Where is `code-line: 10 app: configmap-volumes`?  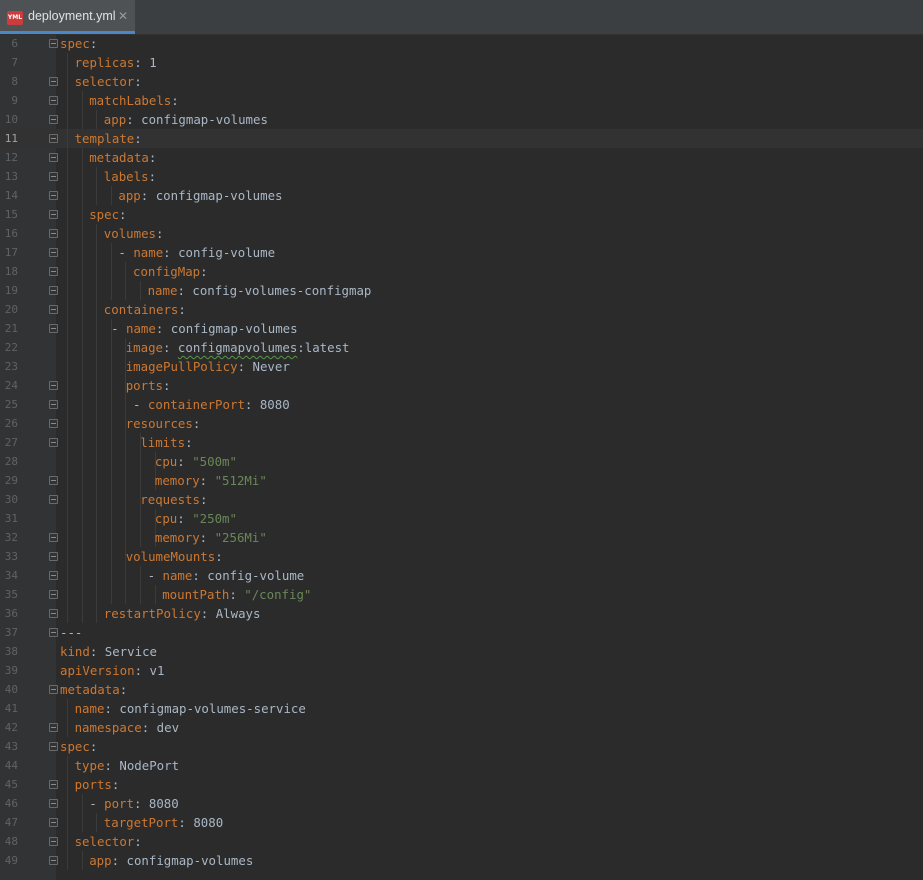
code-line: 10 app: configmap-volumes is located at coordinates (461, 119).